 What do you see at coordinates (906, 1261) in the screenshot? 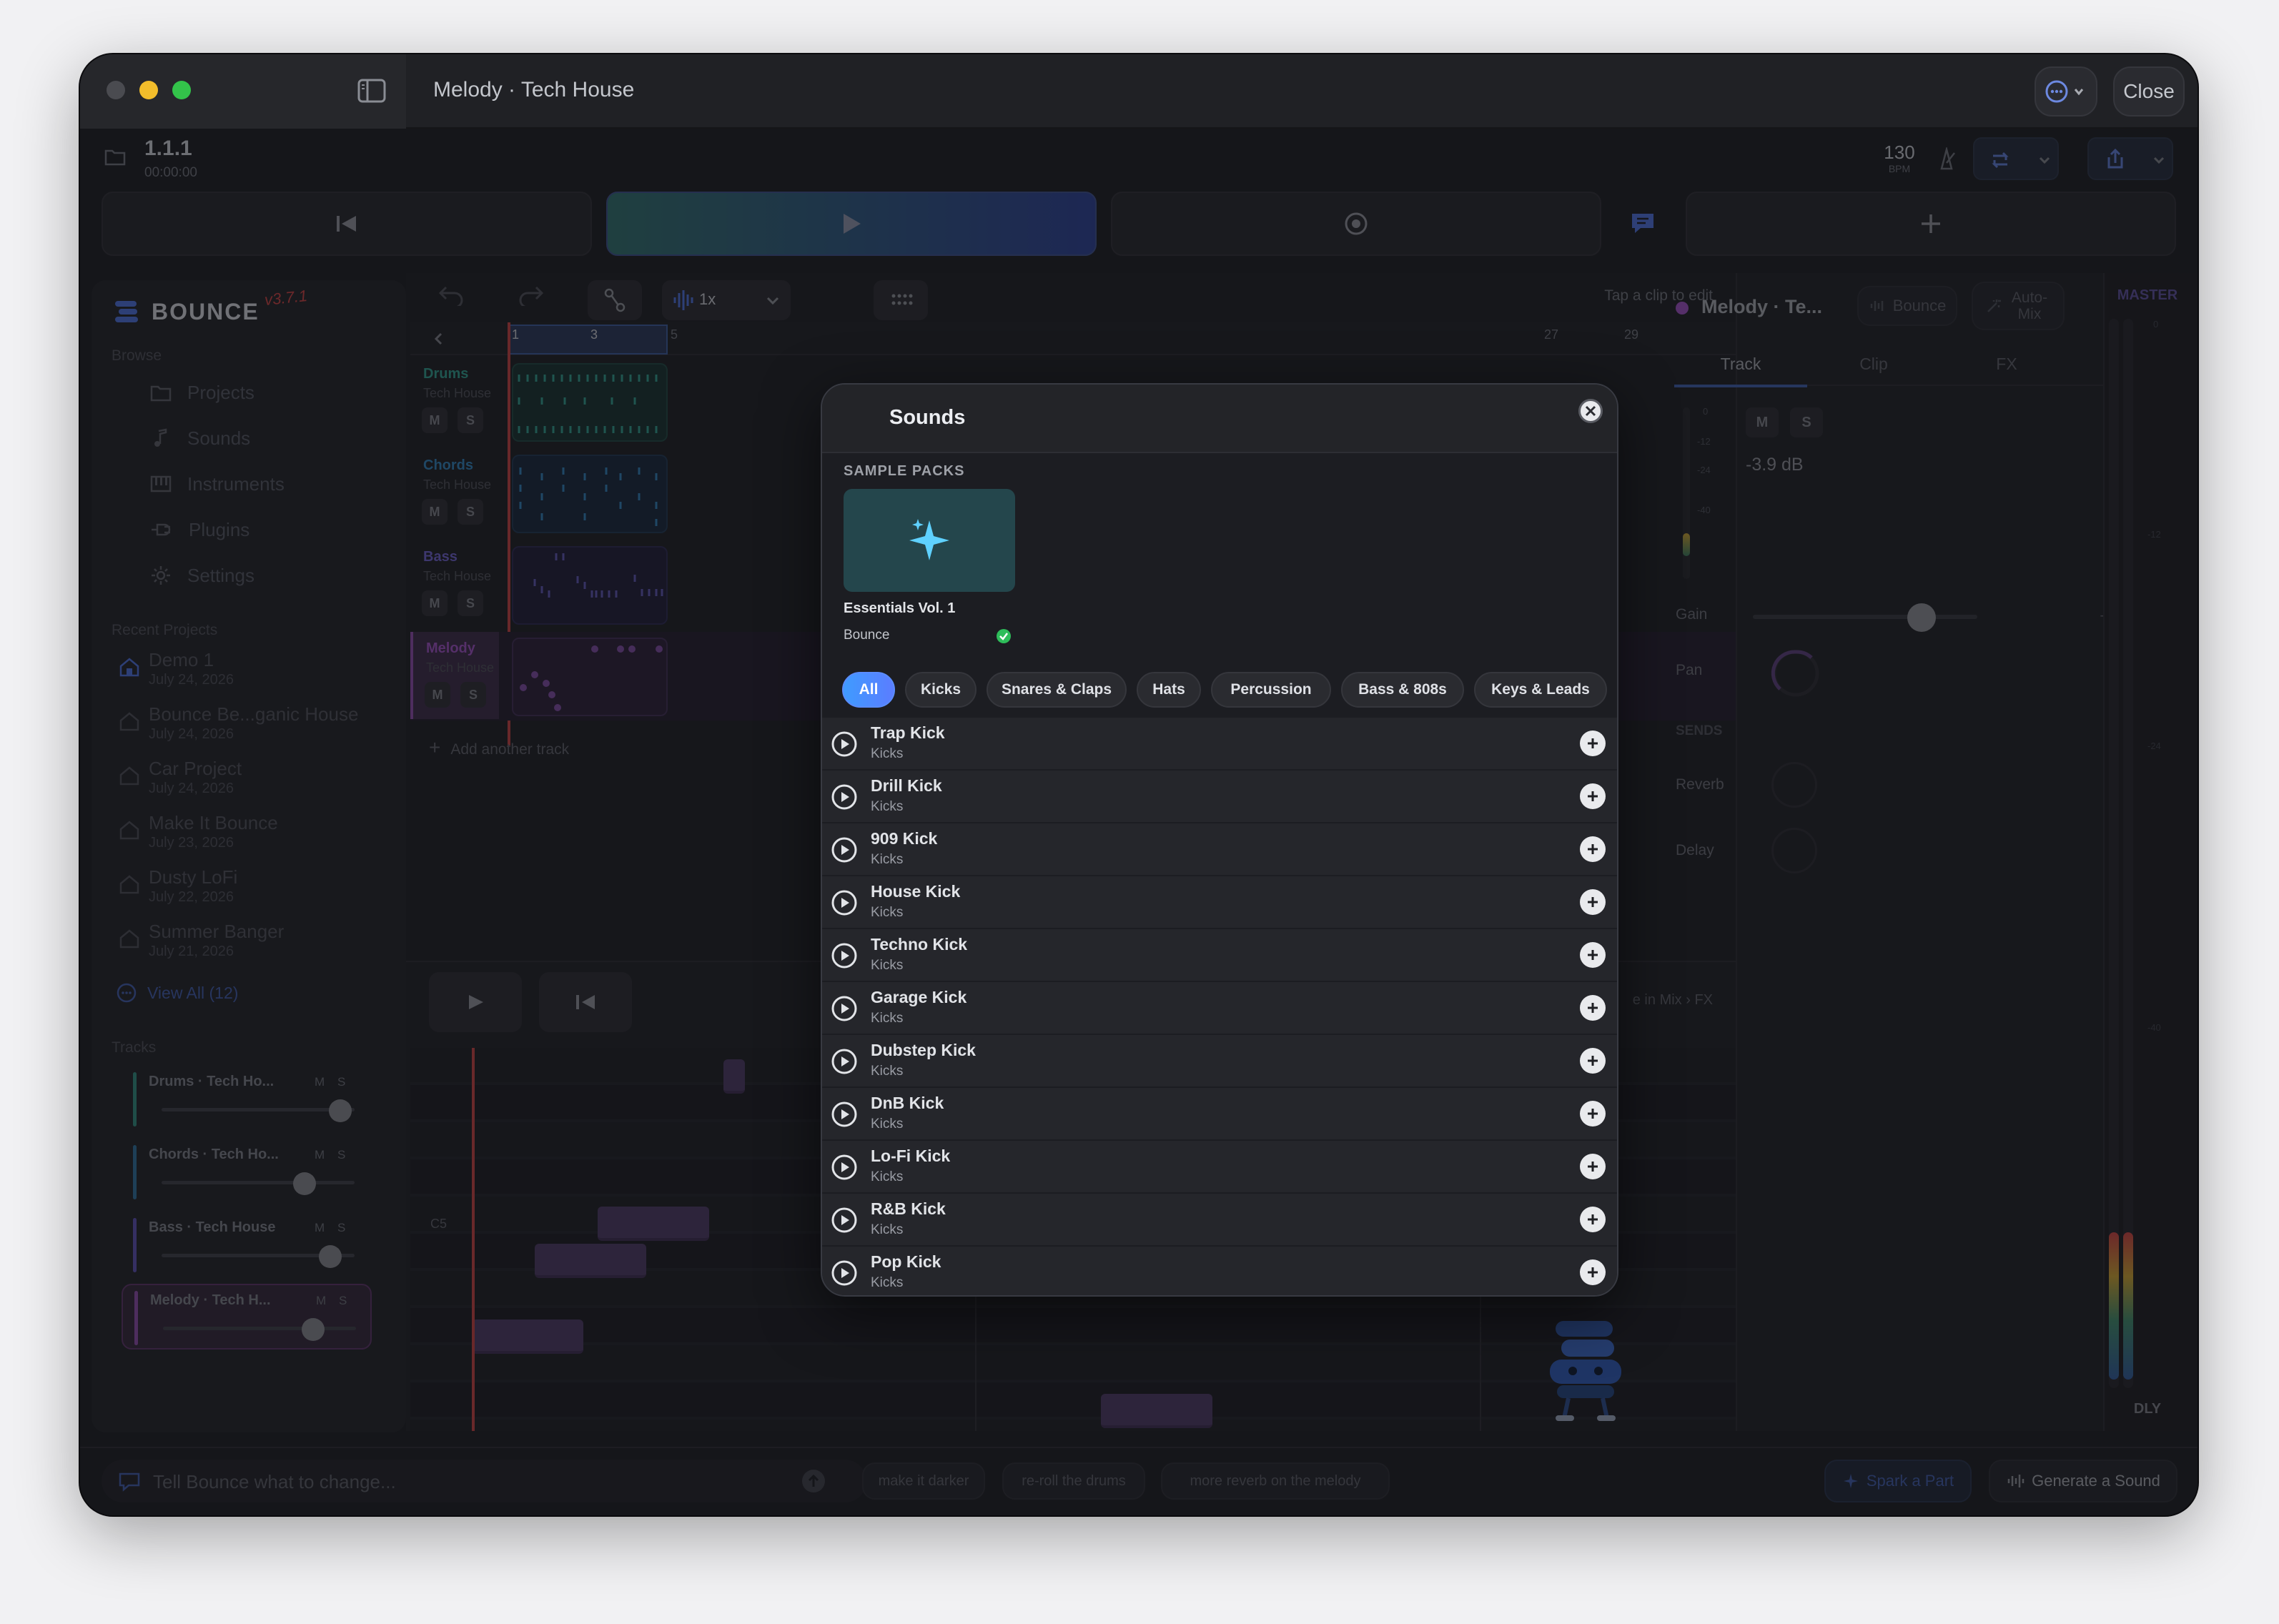
I see `sound-name: Pop Kick` at bounding box center [906, 1261].